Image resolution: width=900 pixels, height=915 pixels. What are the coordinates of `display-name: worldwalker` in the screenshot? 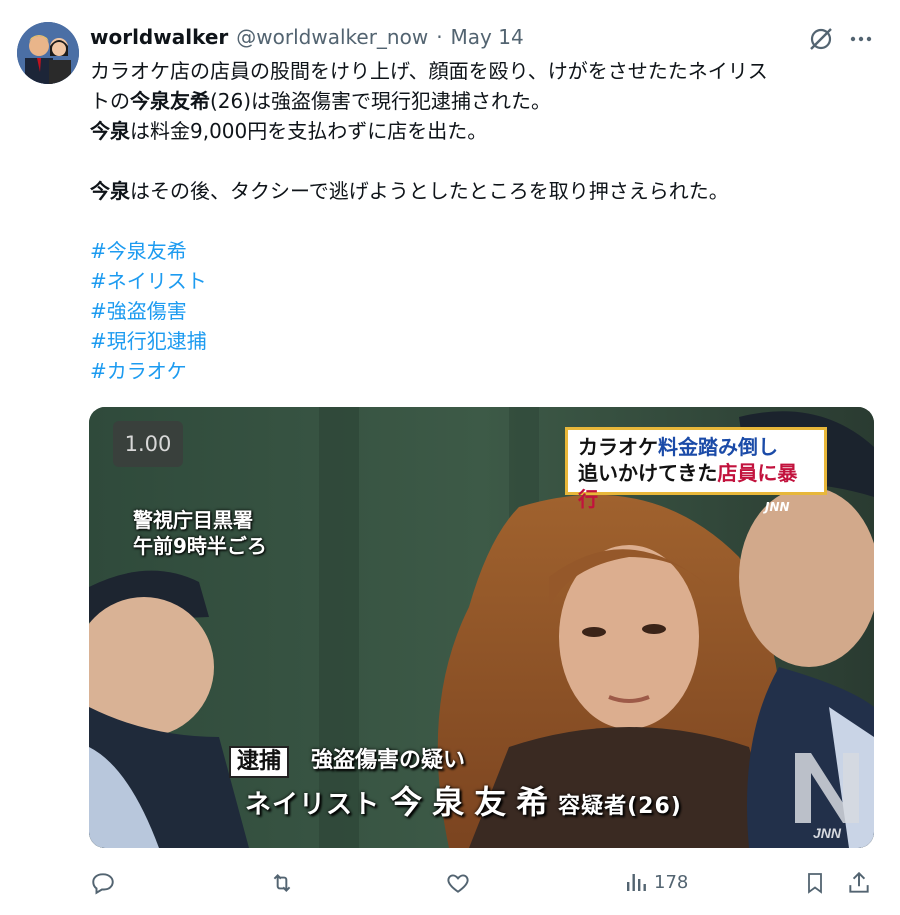 It's located at (159, 37).